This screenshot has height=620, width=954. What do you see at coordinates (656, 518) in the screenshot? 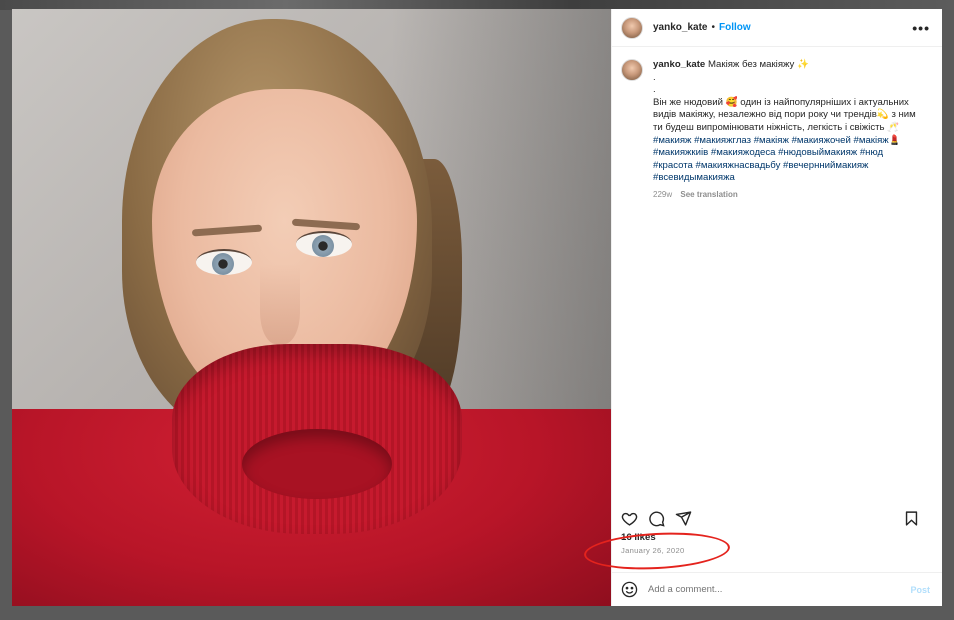
I see `comment-icon` at bounding box center [656, 518].